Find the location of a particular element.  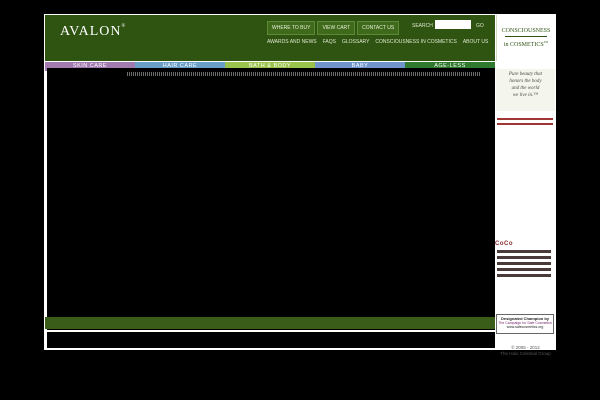

logo-text: AVALON is located at coordinates (91, 31).